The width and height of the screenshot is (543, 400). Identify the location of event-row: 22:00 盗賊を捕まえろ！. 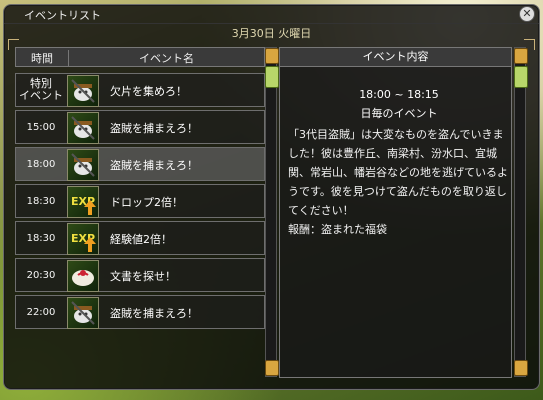
(140, 312).